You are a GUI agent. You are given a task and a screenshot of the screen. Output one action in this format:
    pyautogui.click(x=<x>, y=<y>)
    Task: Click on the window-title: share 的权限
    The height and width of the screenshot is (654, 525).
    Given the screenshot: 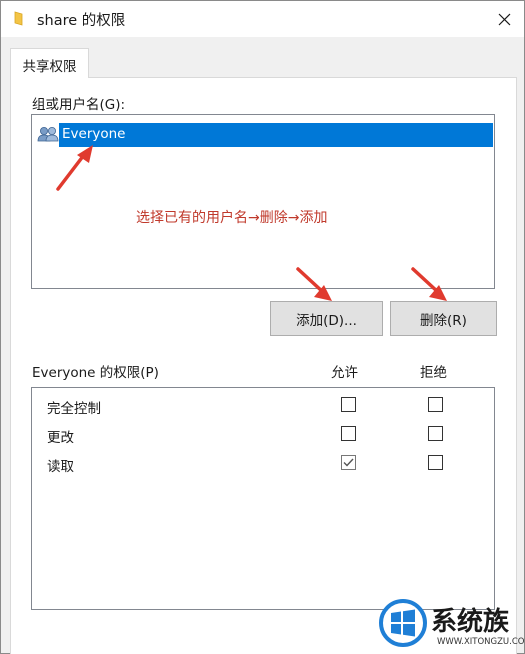 What is the action you would take?
    pyautogui.click(x=81, y=21)
    